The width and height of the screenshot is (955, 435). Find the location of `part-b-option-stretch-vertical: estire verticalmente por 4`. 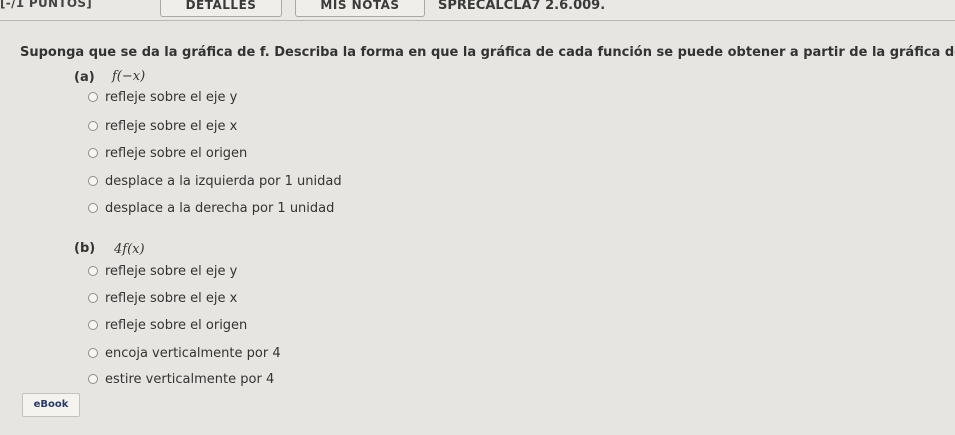

part-b-option-stretch-vertical: estire verticalmente por 4 is located at coordinates (181, 379).